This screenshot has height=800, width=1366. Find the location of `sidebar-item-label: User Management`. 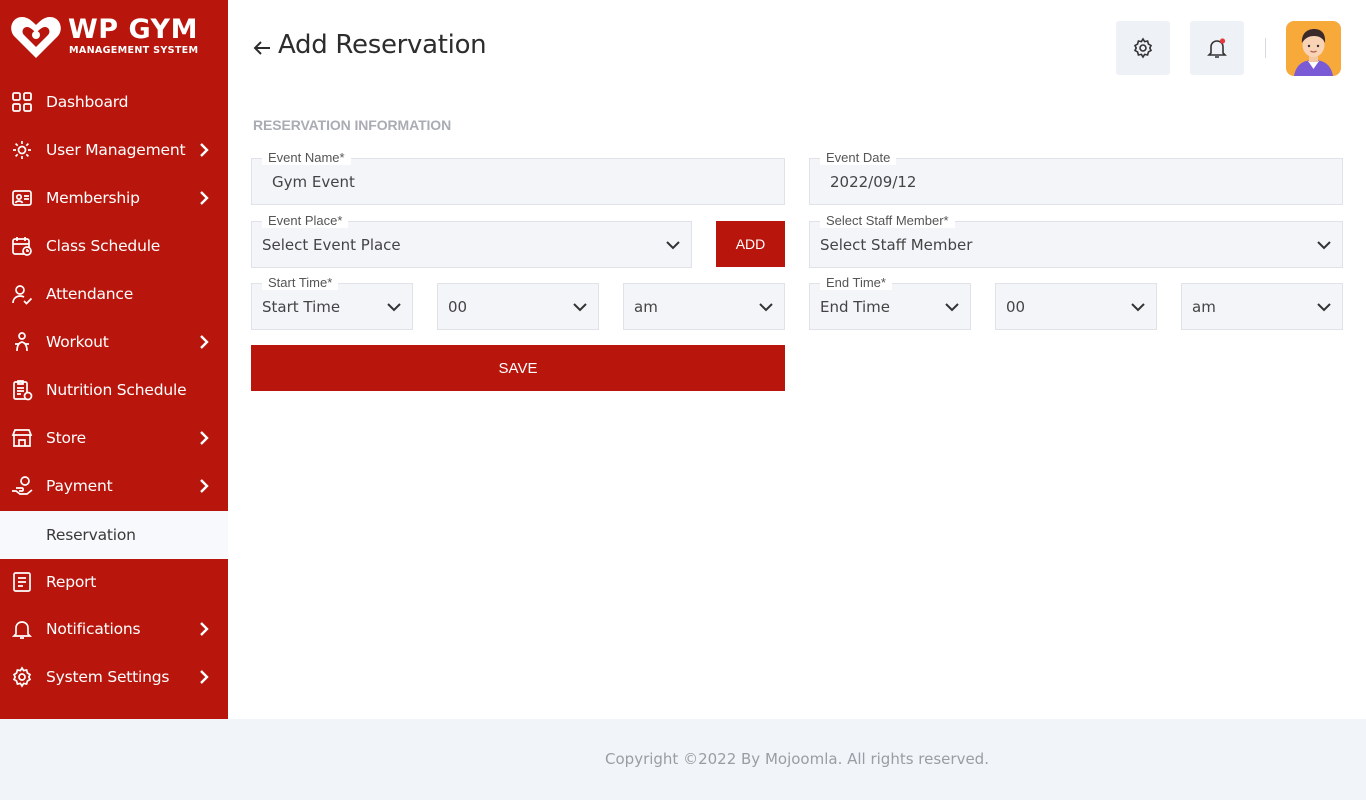

sidebar-item-label: User Management is located at coordinates (116, 150).